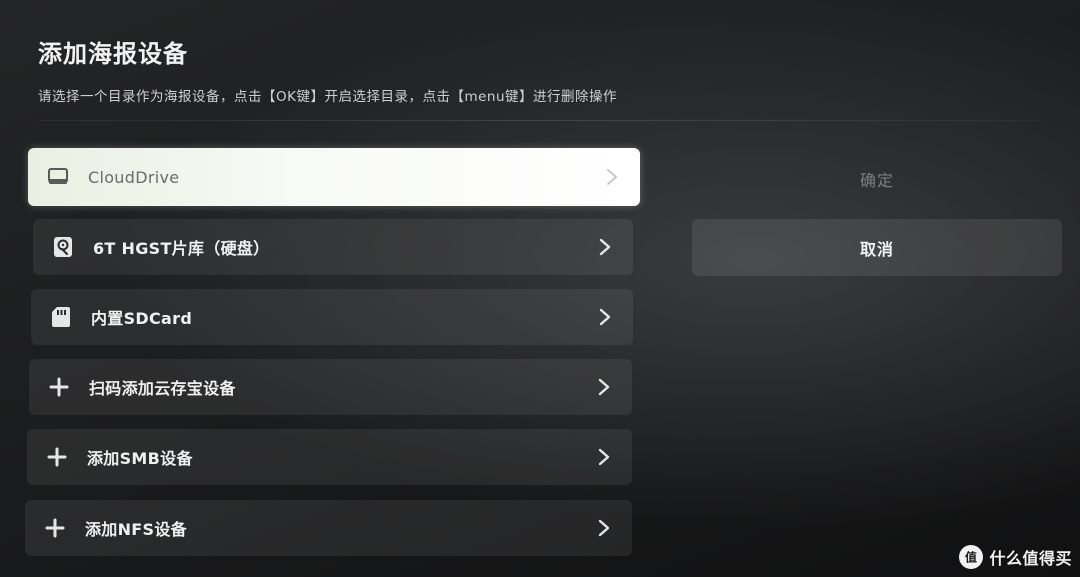 The height and width of the screenshot is (577, 1080). What do you see at coordinates (134, 177) in the screenshot?
I see `list-item-label: CloudDrive` at bounding box center [134, 177].